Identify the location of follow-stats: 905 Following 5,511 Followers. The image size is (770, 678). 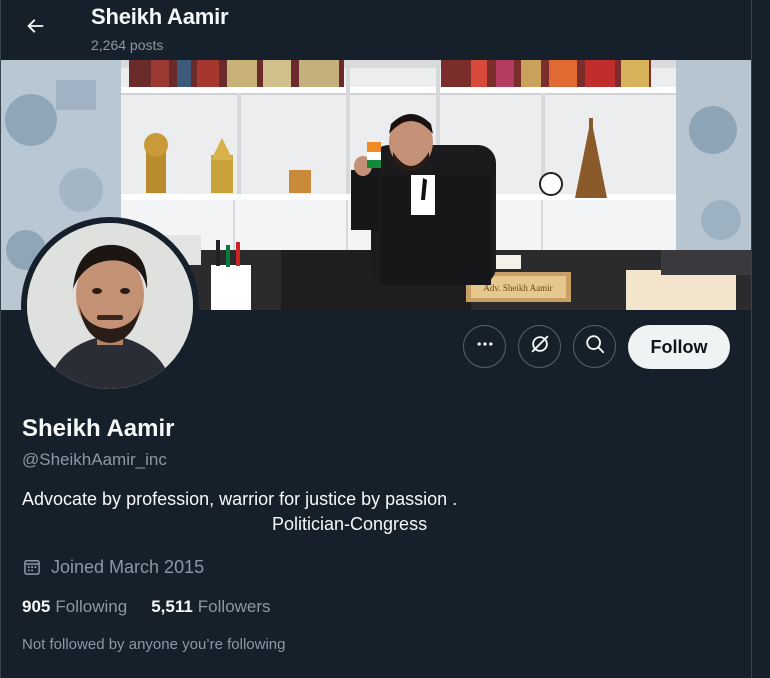
(146, 607).